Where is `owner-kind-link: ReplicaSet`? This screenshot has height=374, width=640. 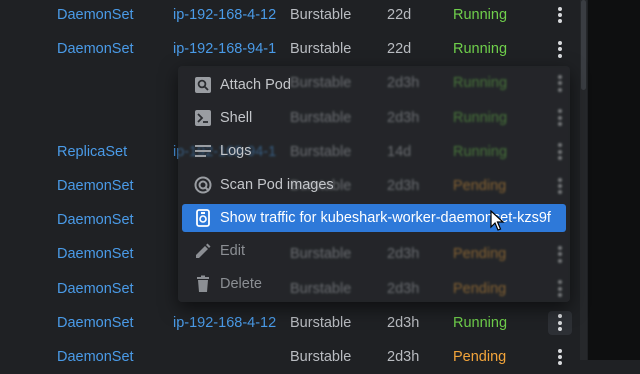
owner-kind-link: ReplicaSet is located at coordinates (92, 152).